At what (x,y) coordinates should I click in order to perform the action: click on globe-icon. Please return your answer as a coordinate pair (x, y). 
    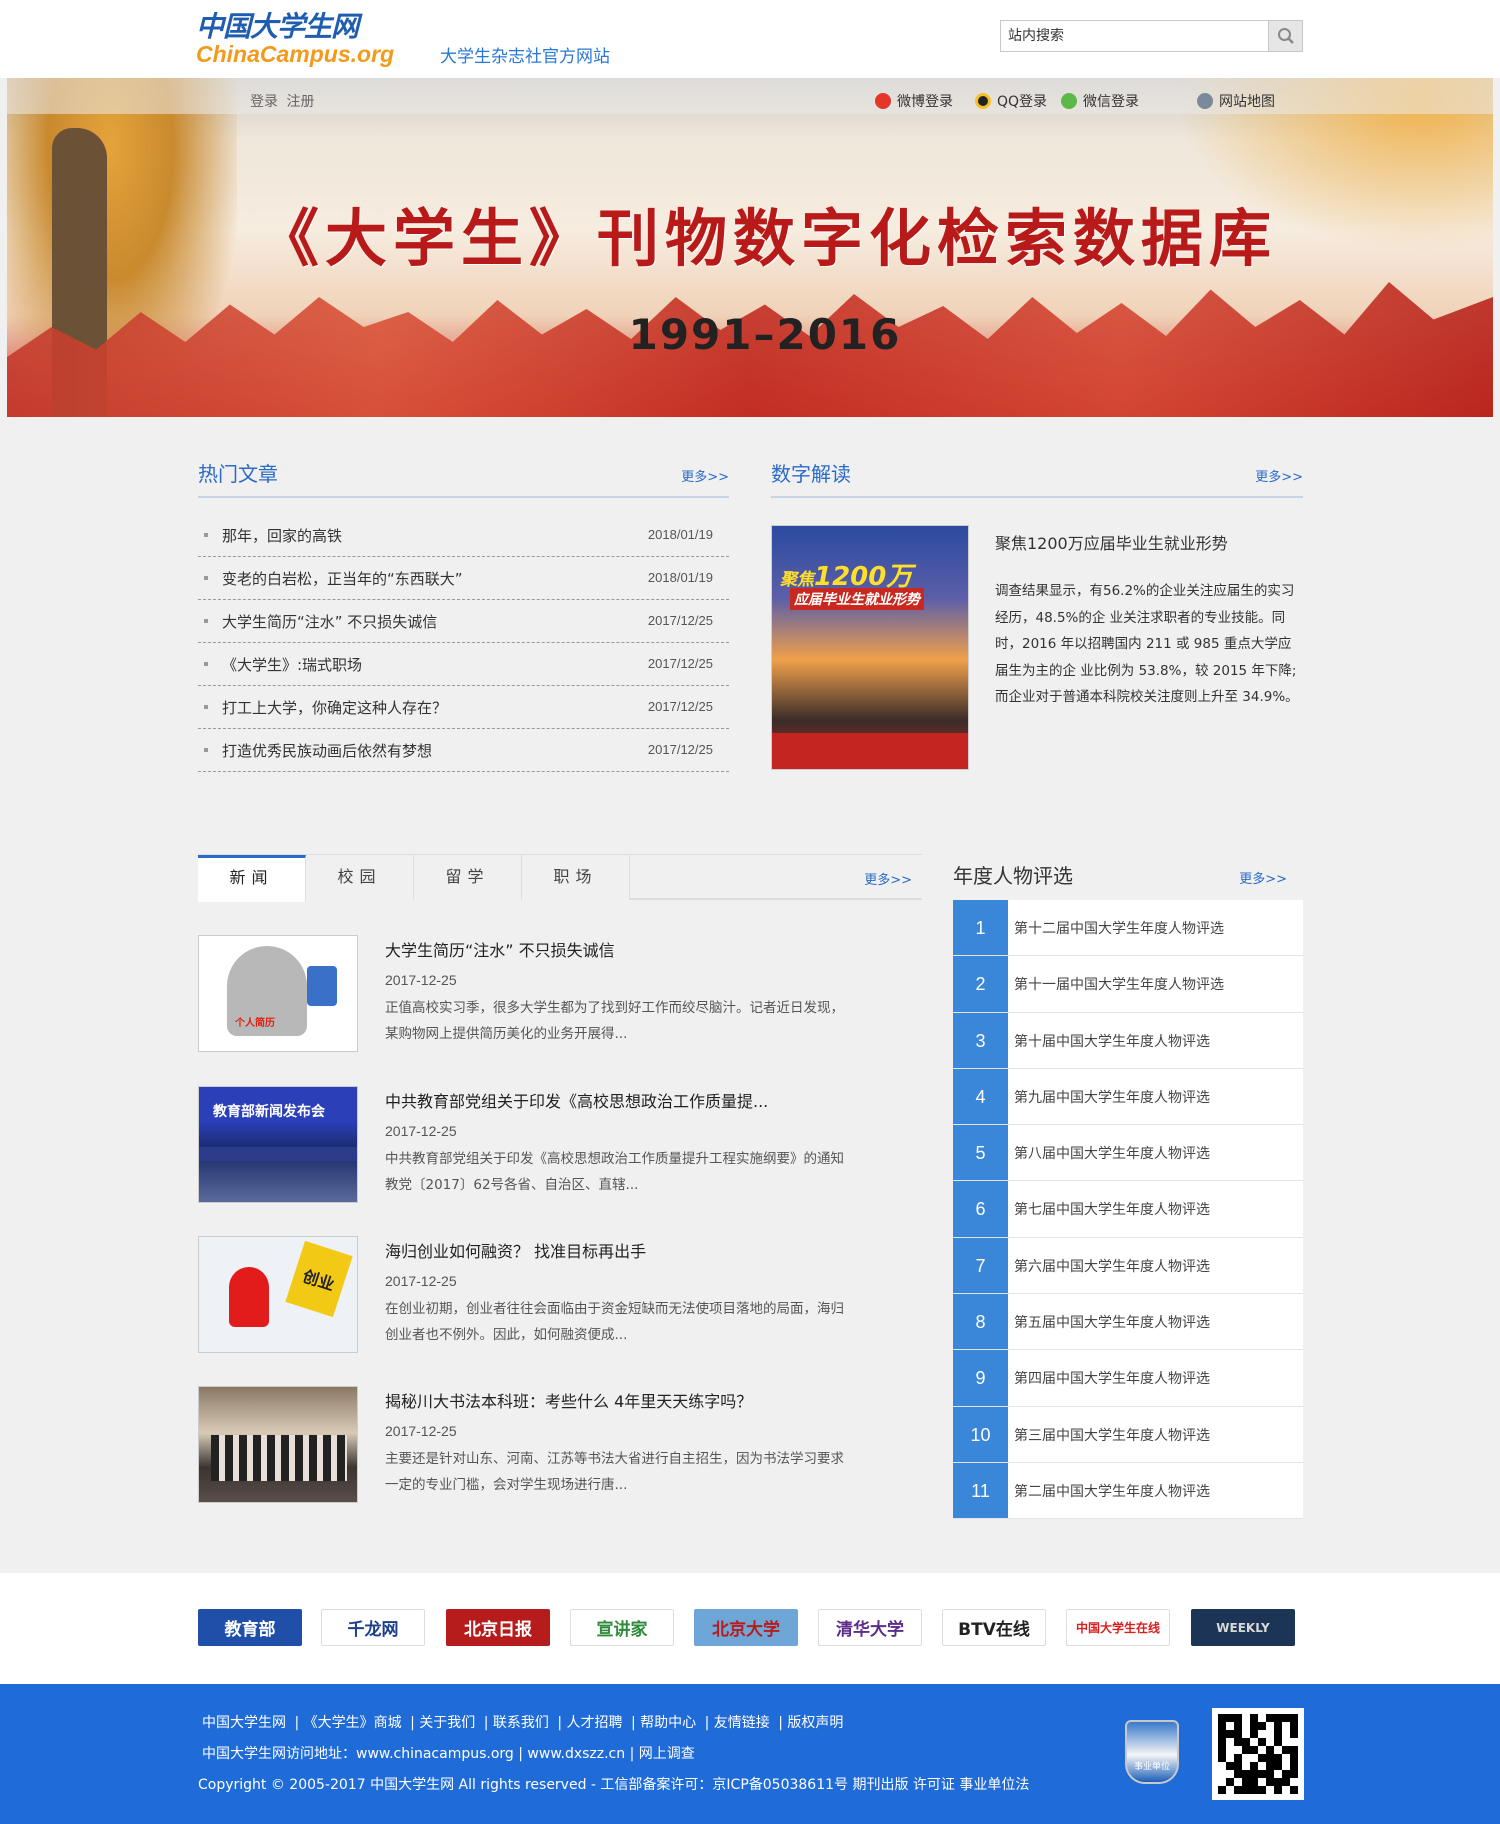
    Looking at the image, I should click on (1205, 101).